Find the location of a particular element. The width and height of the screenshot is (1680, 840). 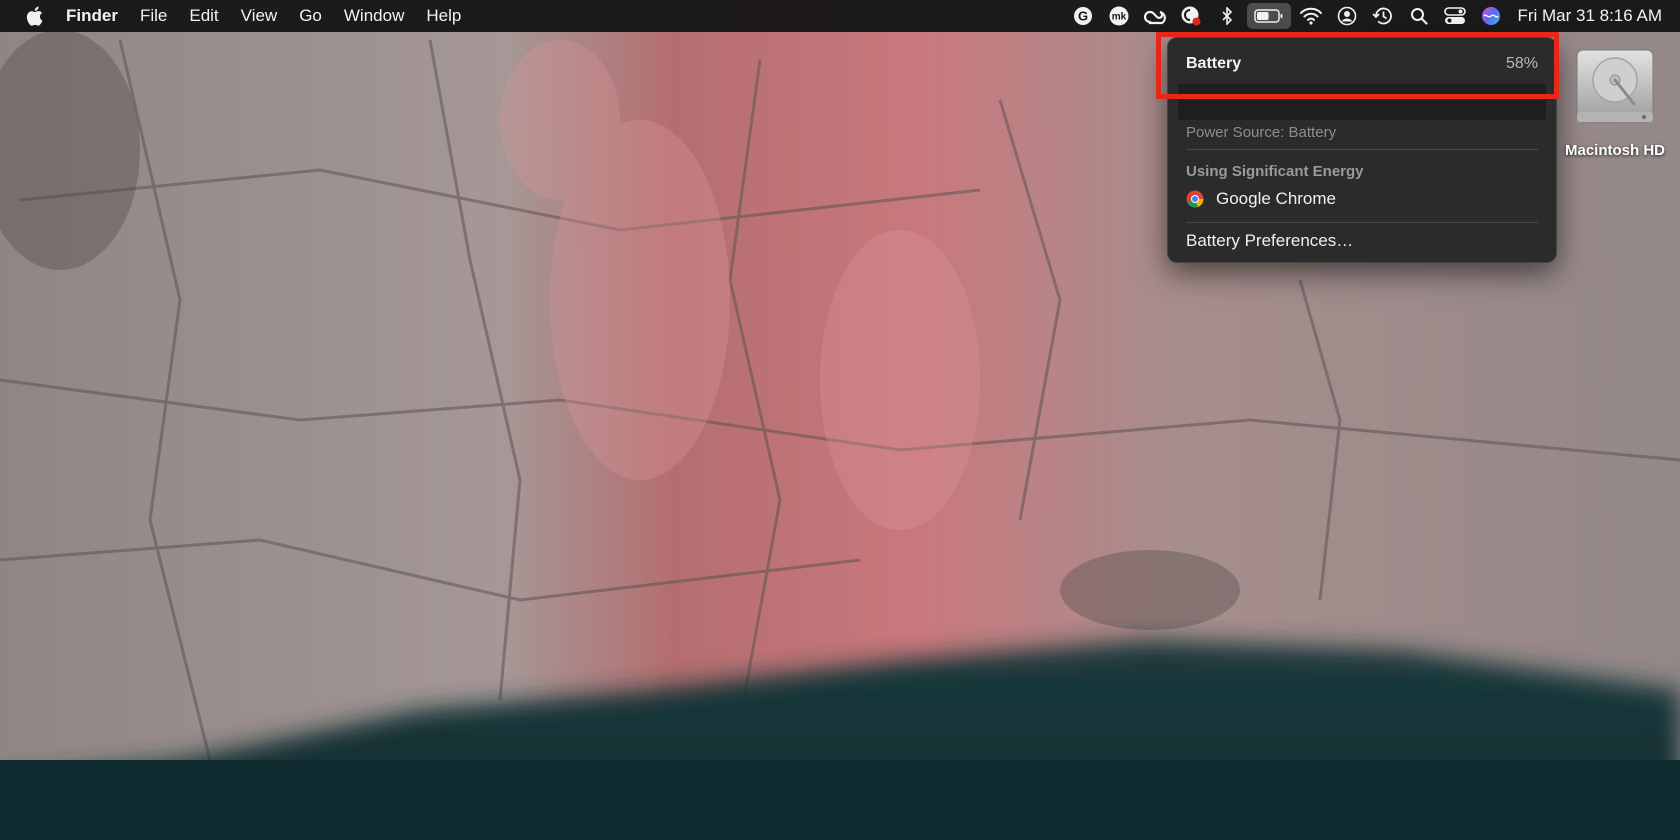

control-center-icon is located at coordinates (1455, 15).